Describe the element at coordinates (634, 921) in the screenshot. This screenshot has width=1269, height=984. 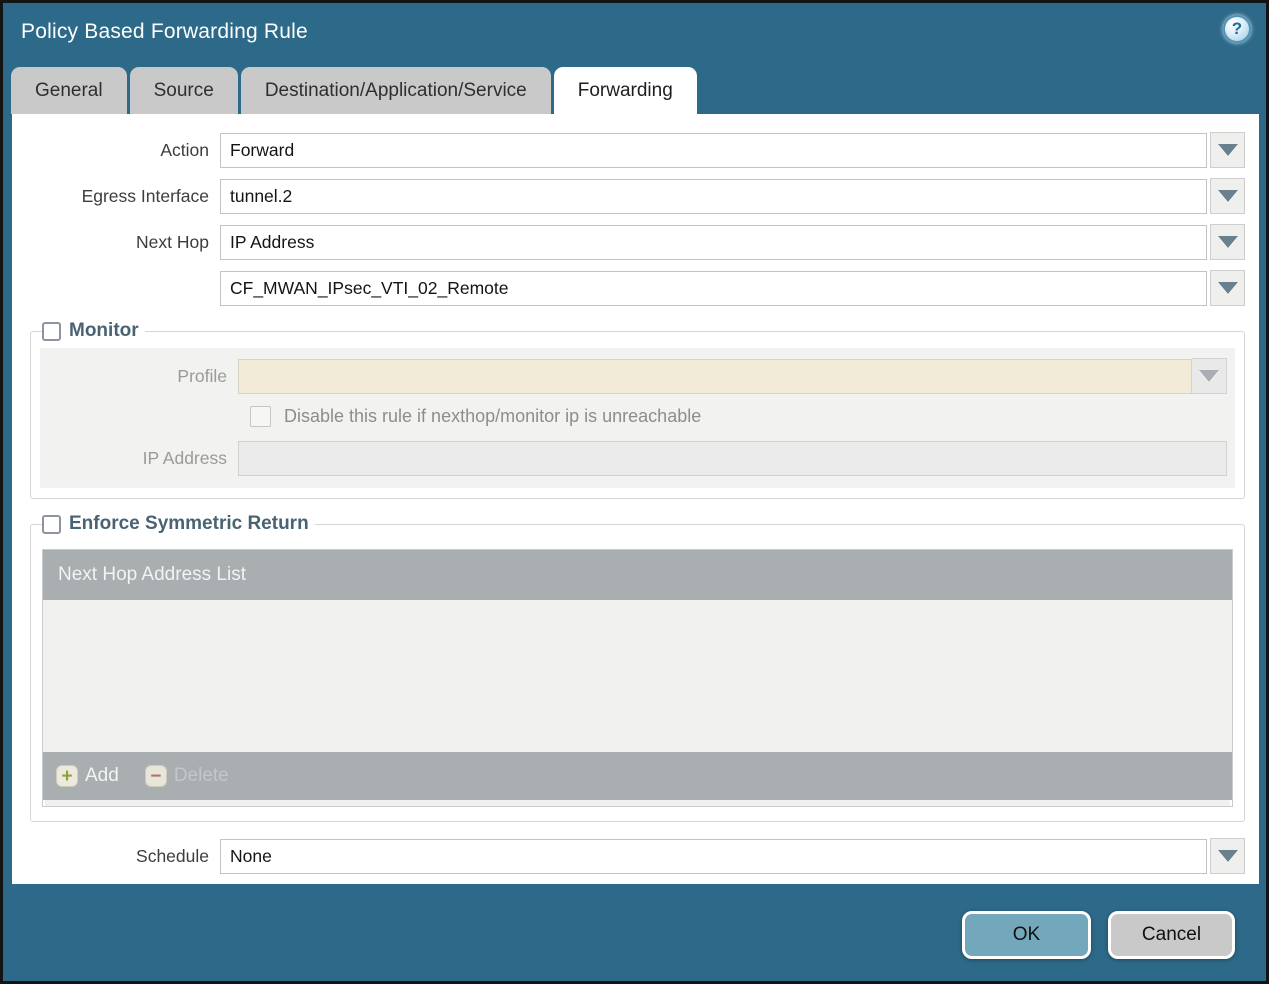
I see `dialog-footer: OK Cancel` at that location.